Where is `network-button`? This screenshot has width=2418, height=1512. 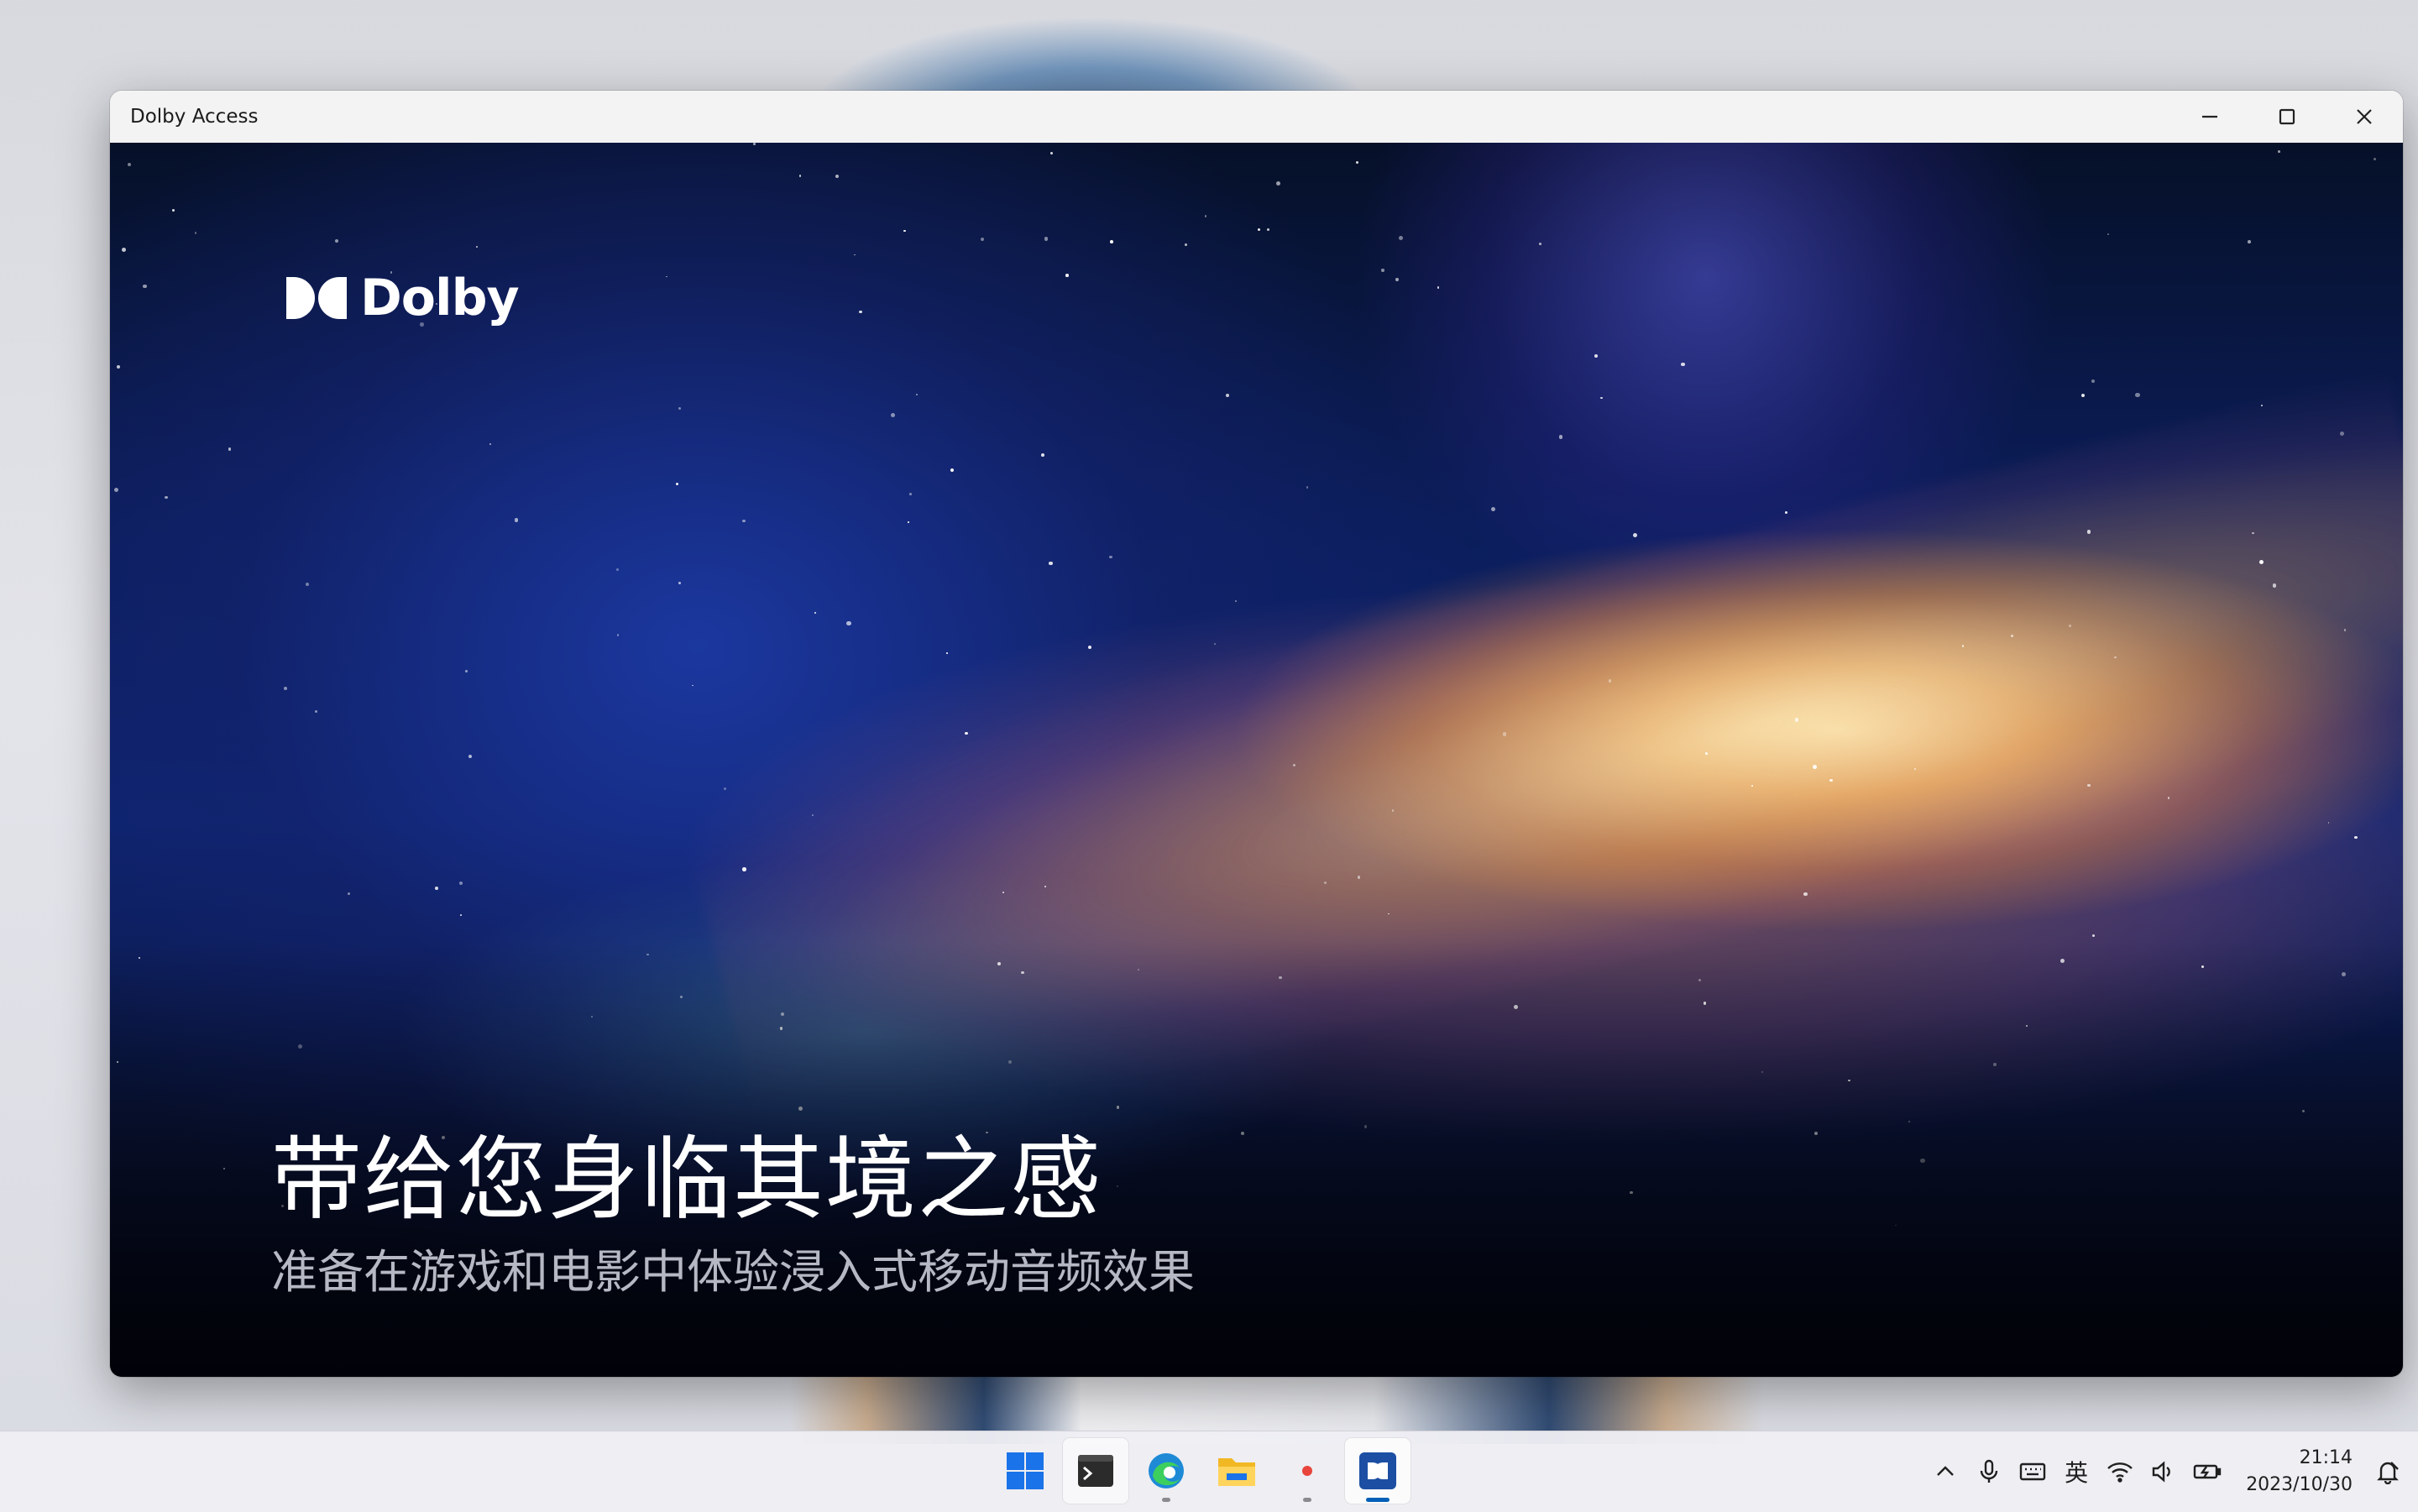
network-button is located at coordinates (2120, 1472).